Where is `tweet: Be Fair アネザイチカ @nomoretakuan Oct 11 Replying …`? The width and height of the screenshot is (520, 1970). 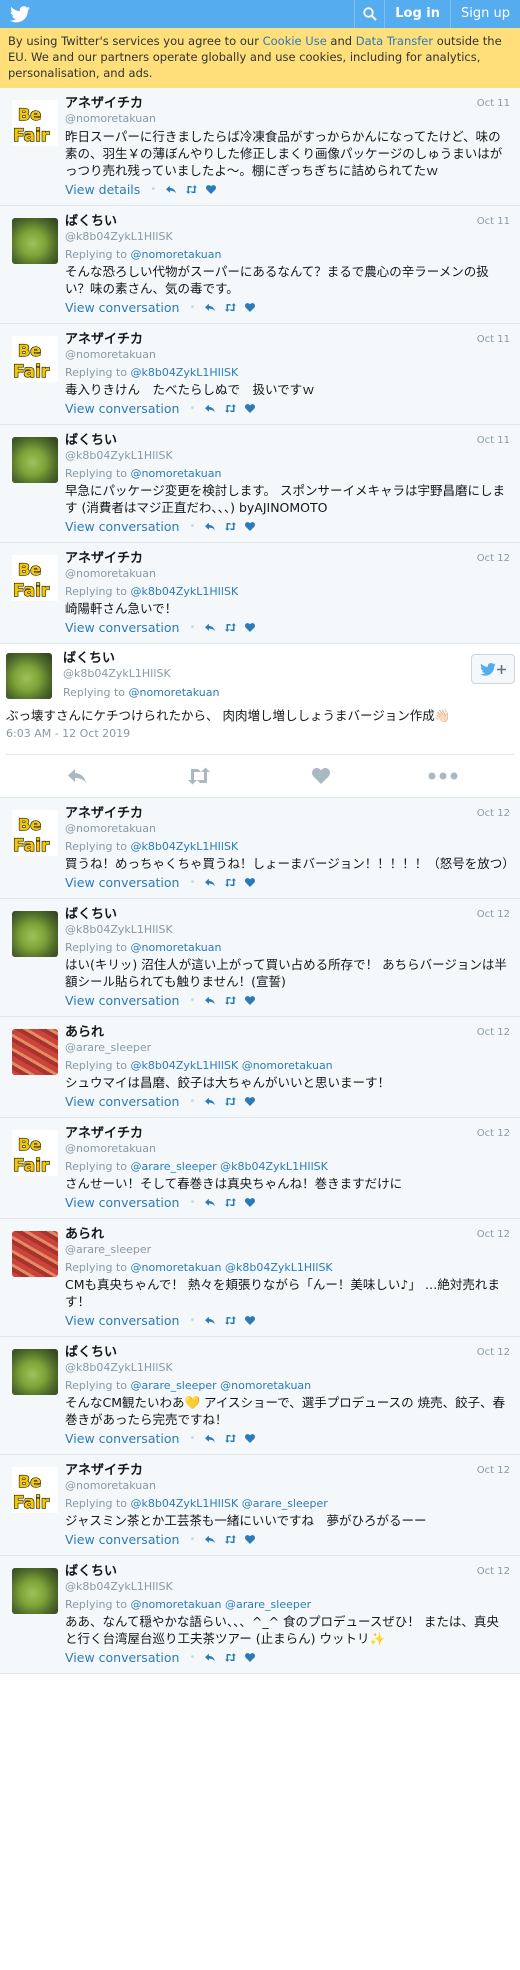 tweet: Be Fair アネザイチカ @nomoretakuan Oct 11 Replying … is located at coordinates (260, 374).